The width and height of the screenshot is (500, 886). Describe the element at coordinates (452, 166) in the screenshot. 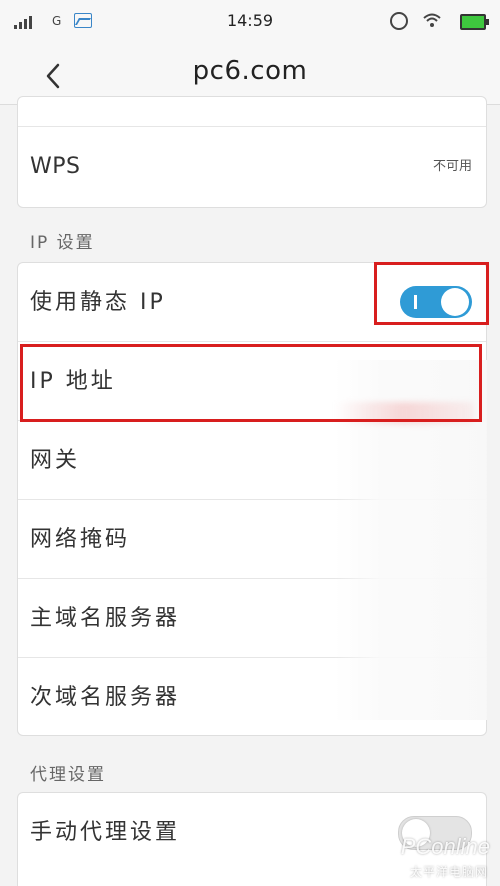

I see `wps-value: 不可用` at that location.